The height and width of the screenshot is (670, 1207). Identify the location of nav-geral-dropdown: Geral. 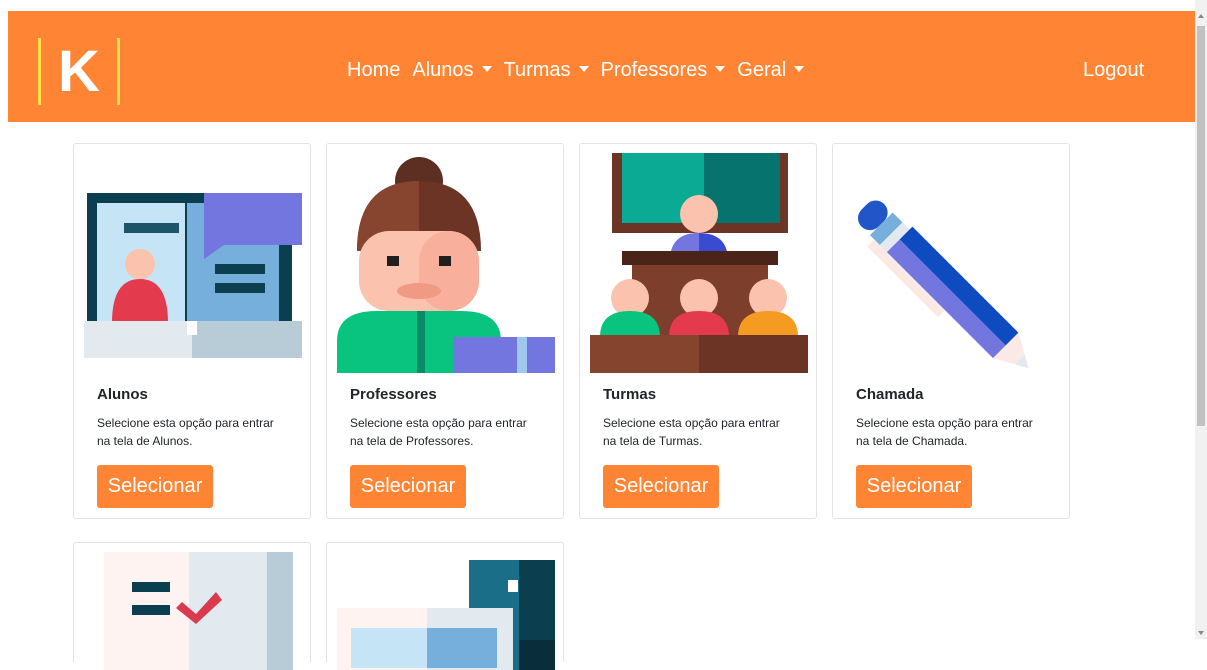
(770, 70).